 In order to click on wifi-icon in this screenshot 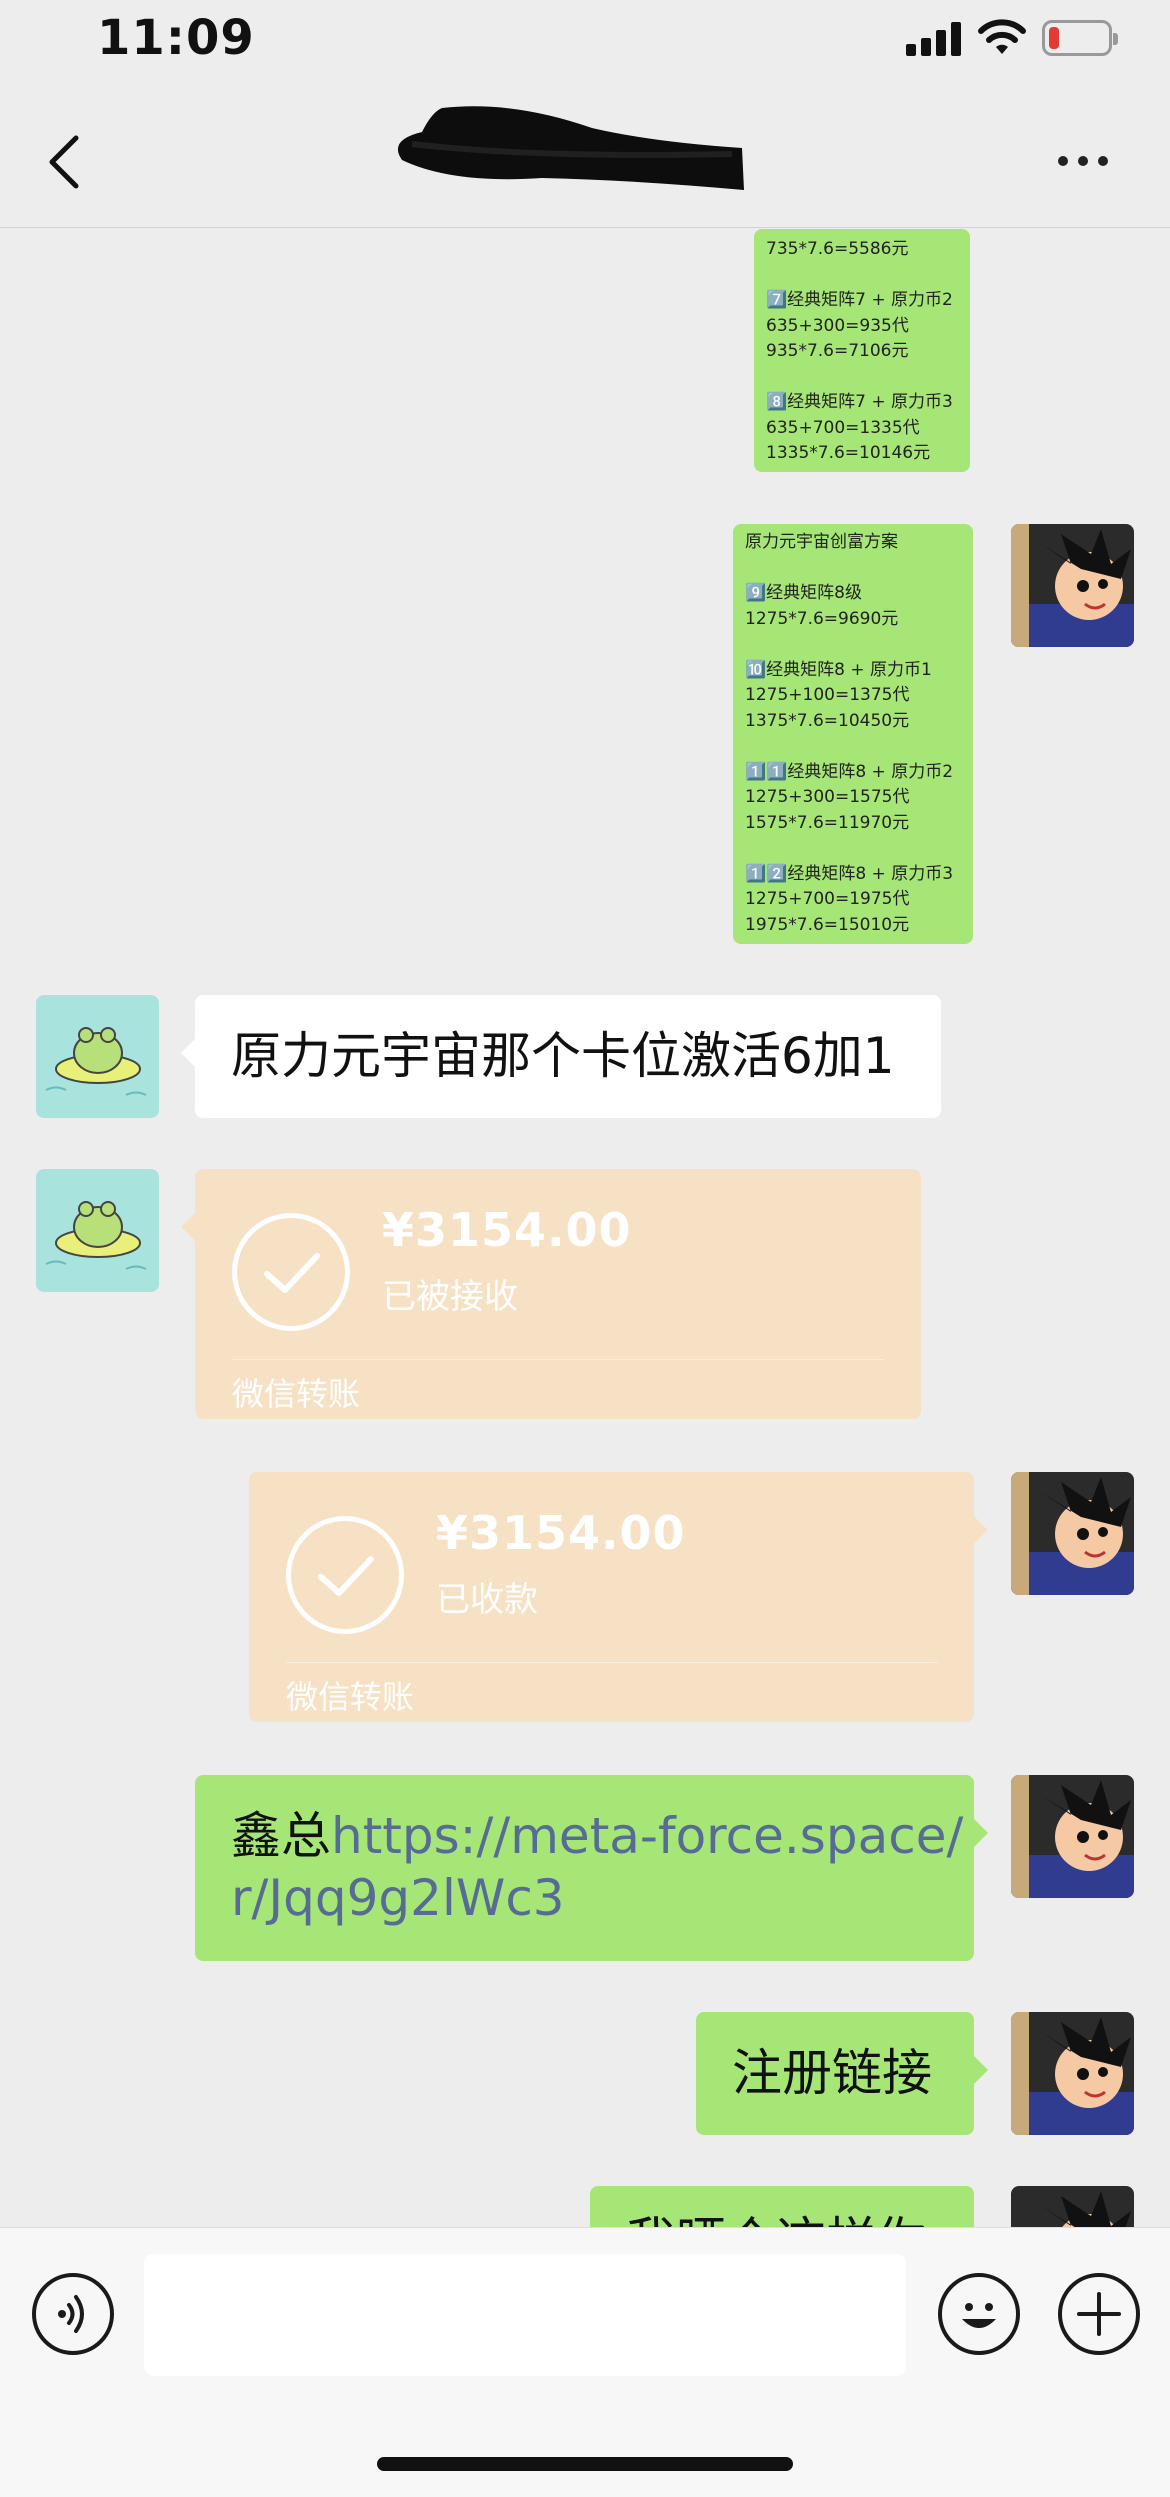, I will do `click(1002, 36)`.